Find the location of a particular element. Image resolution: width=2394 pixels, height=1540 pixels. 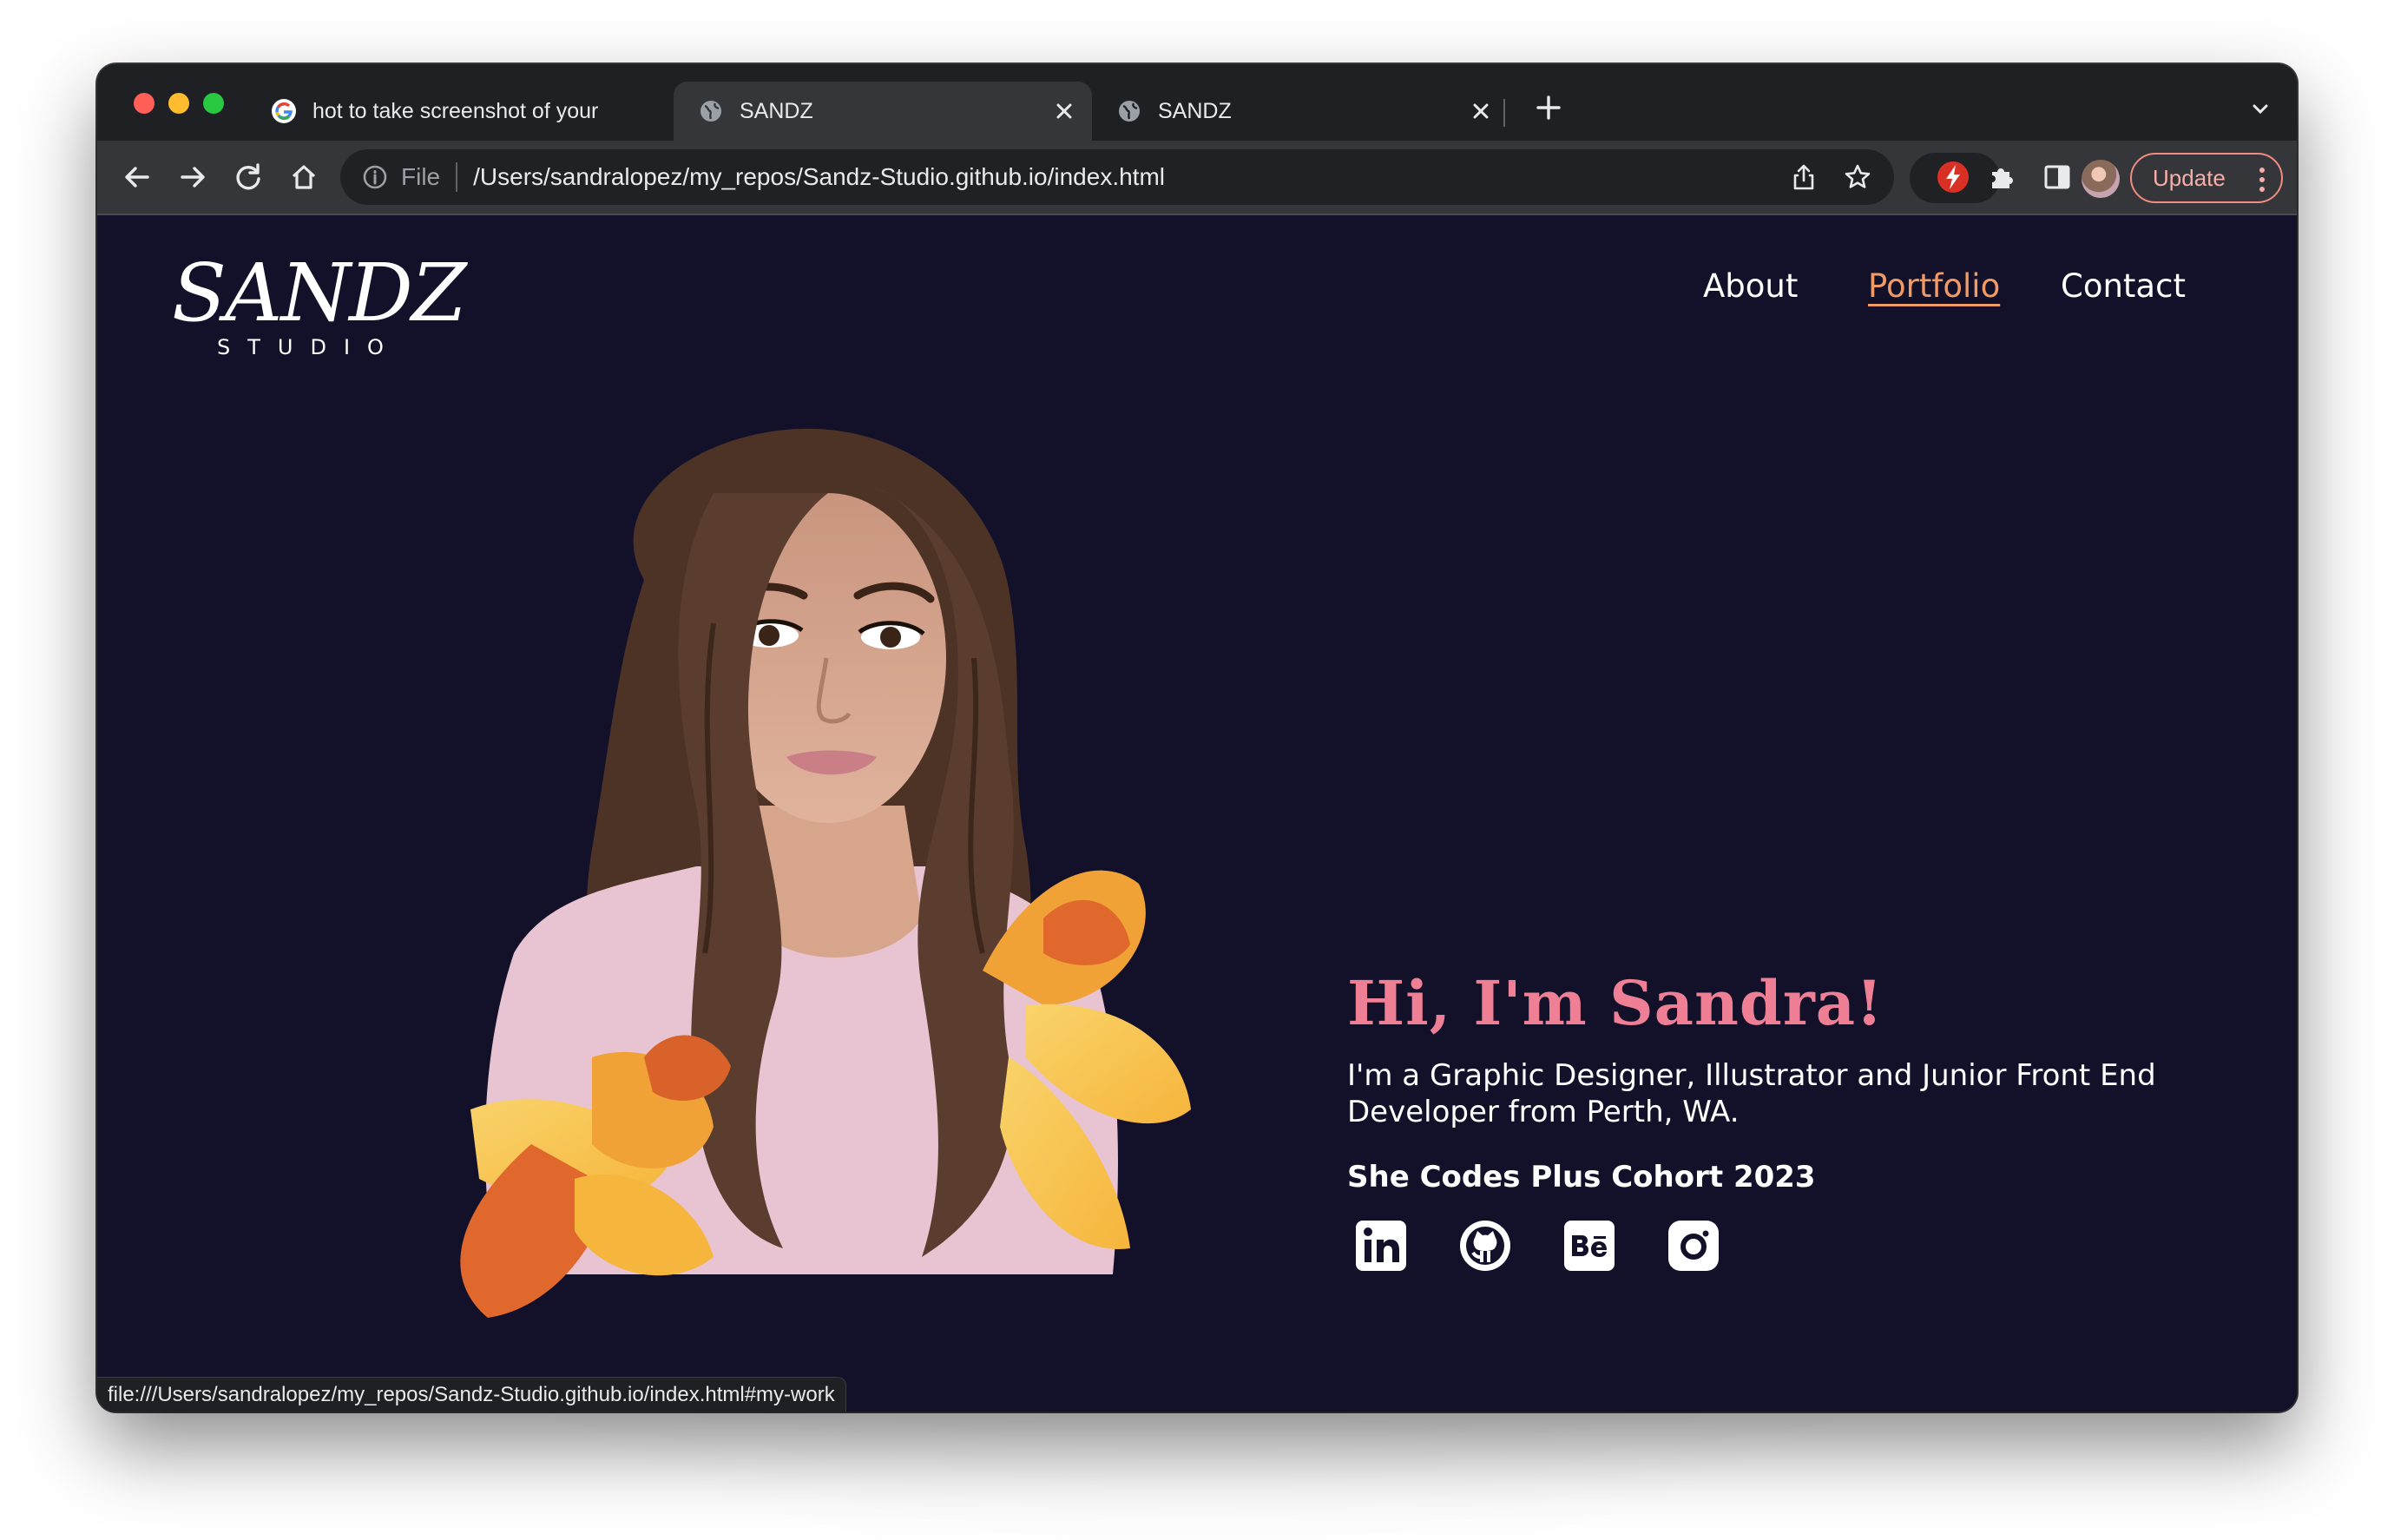

new-tab-plus-icon is located at coordinates (1549, 108).